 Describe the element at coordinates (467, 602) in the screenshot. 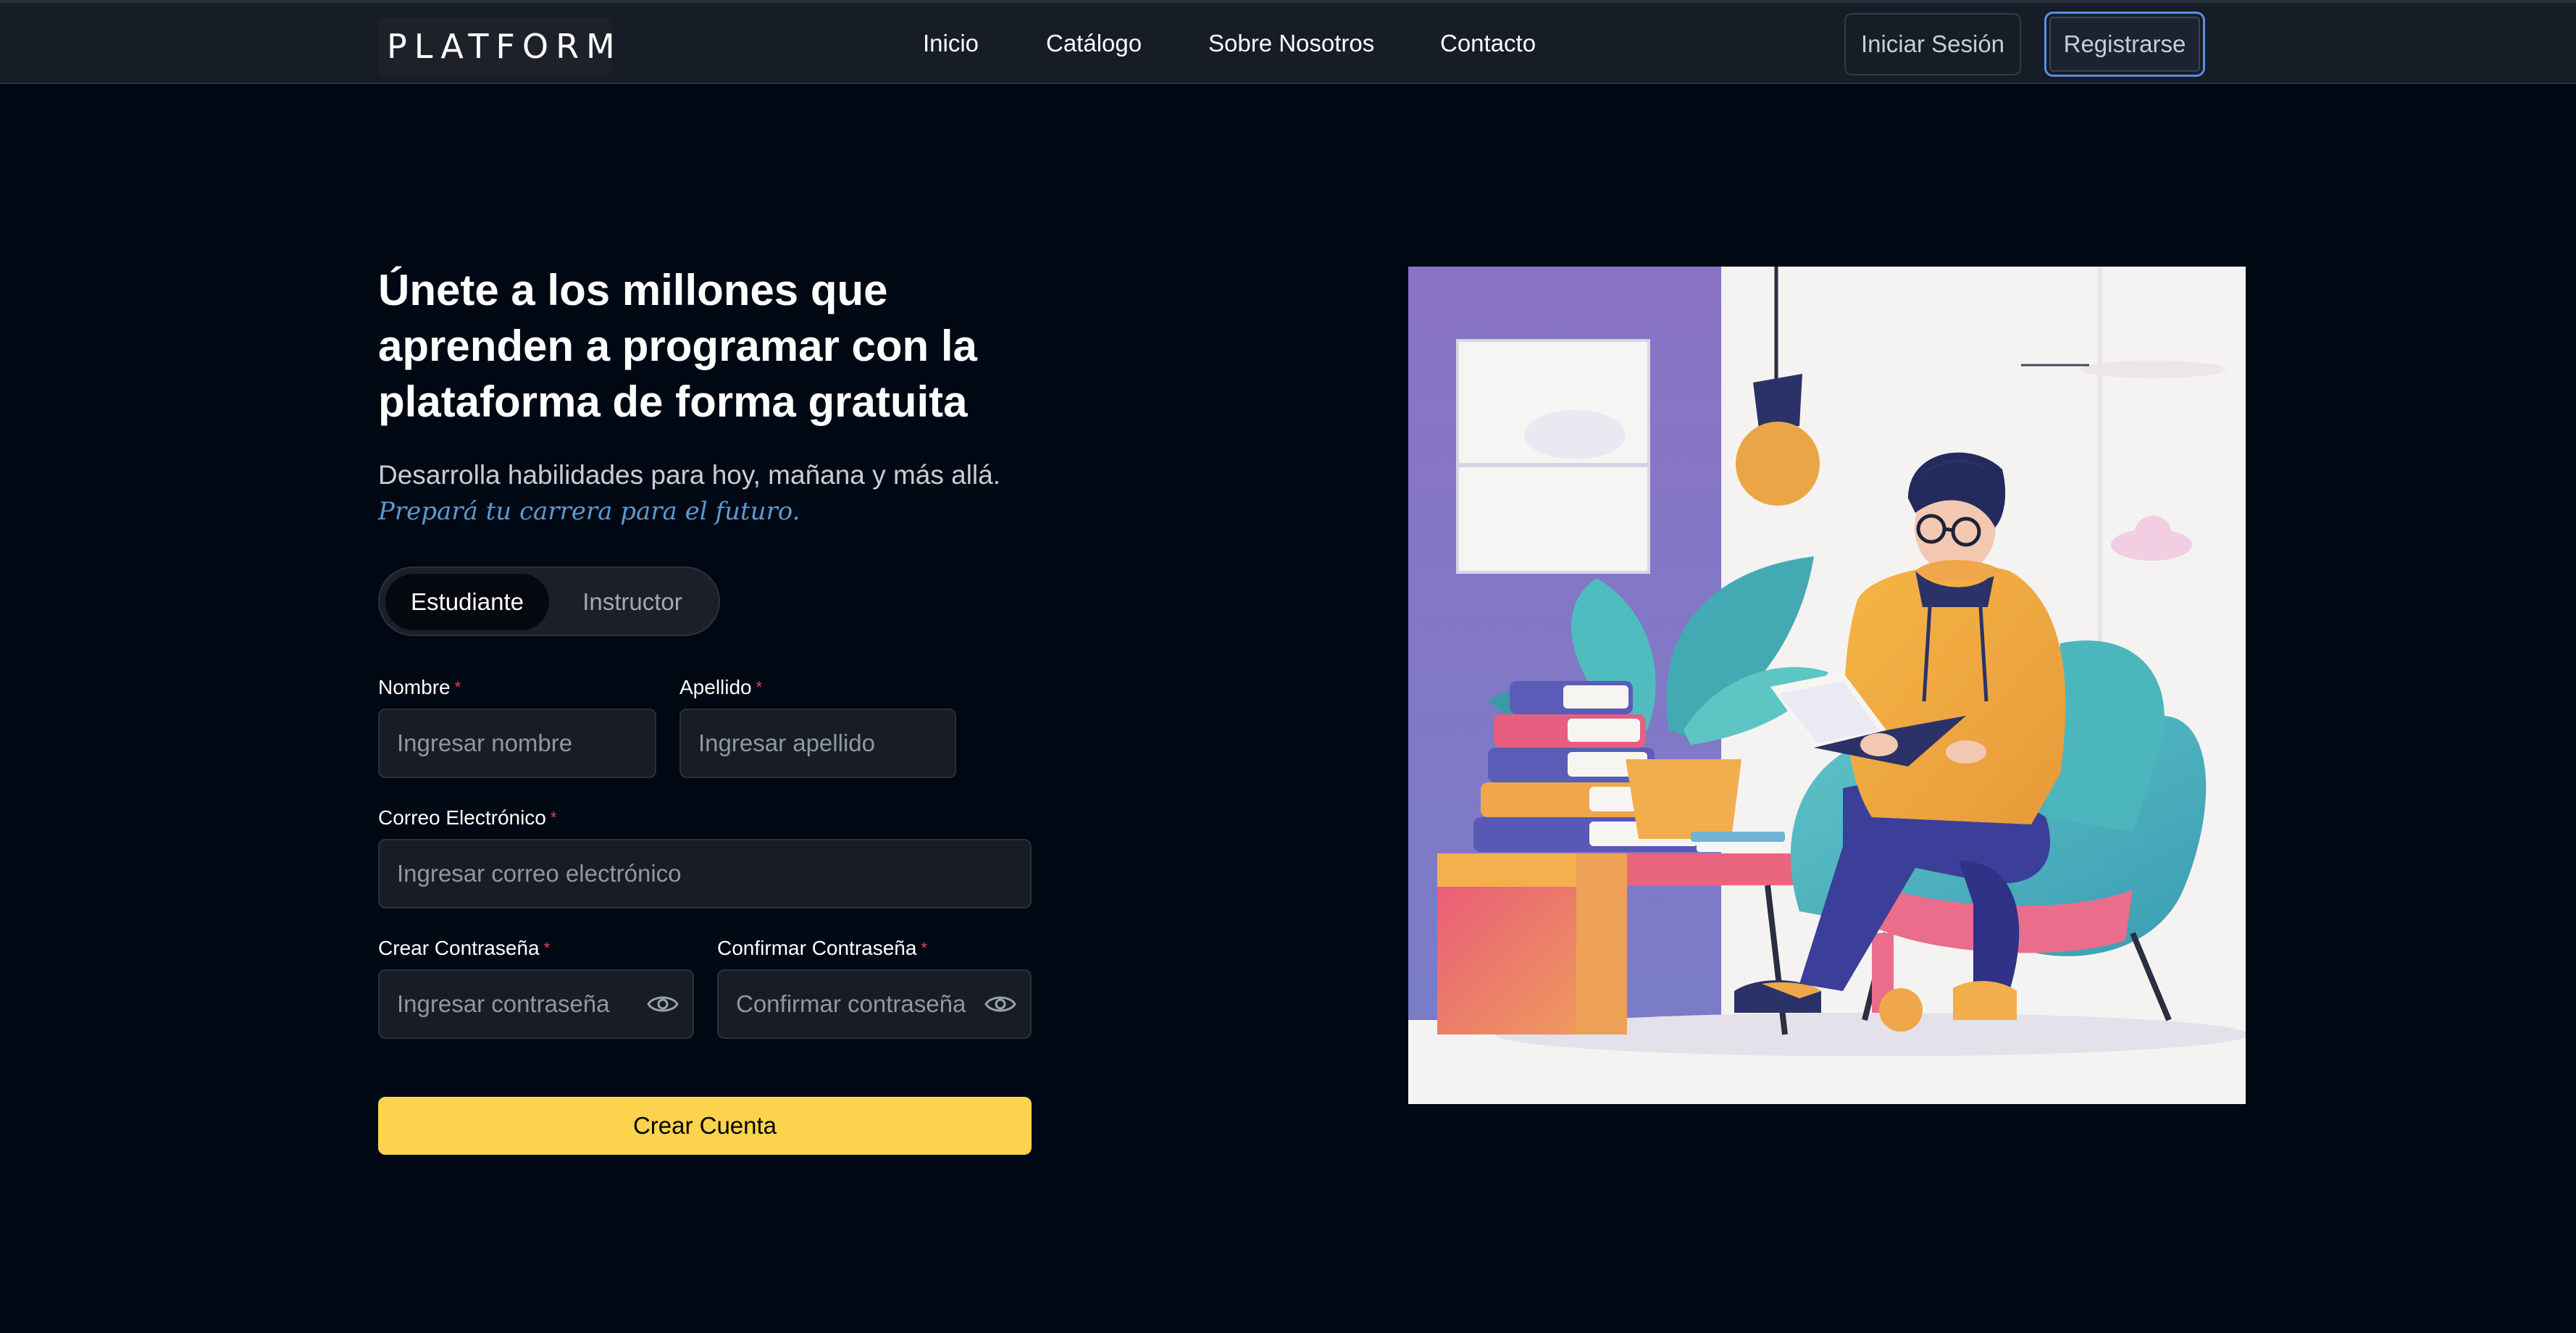

I see `role-option-estudiante: Estudiante` at that location.